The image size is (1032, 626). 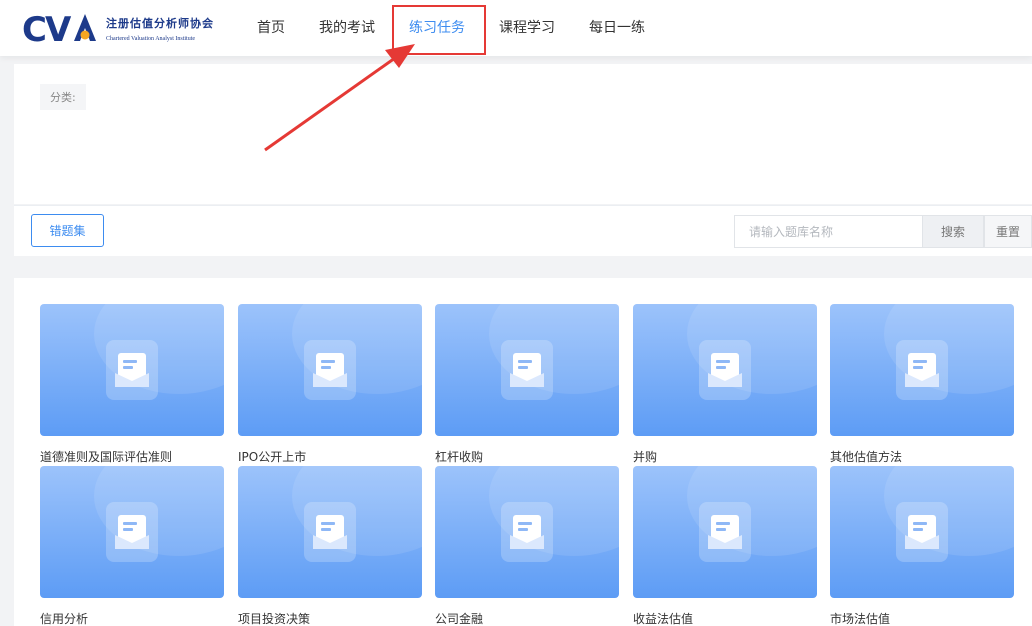 I want to click on question-bank-card: 杠杆收购, so click(x=527, y=384).